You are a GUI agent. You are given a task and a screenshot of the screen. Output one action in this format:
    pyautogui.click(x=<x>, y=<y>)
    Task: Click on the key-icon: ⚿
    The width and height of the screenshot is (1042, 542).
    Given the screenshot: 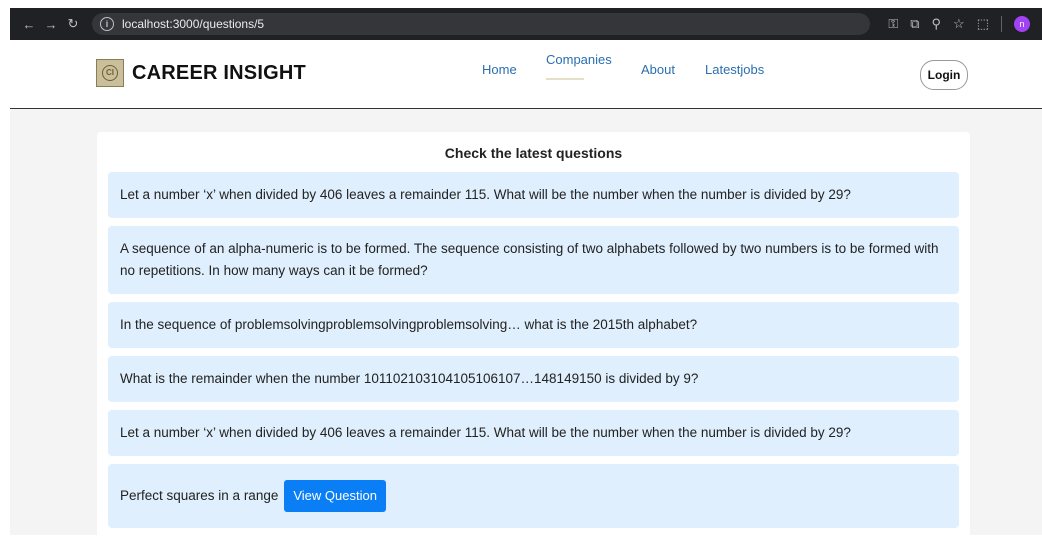 What is the action you would take?
    pyautogui.click(x=893, y=24)
    